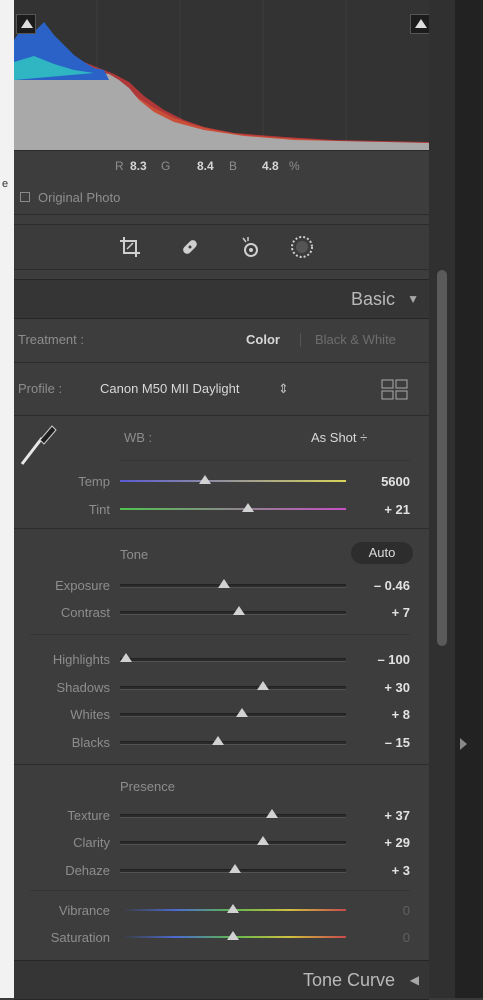 The height and width of the screenshot is (1000, 483). I want to click on tone-curve-section-header: Tone Curve ◀, so click(221, 980).